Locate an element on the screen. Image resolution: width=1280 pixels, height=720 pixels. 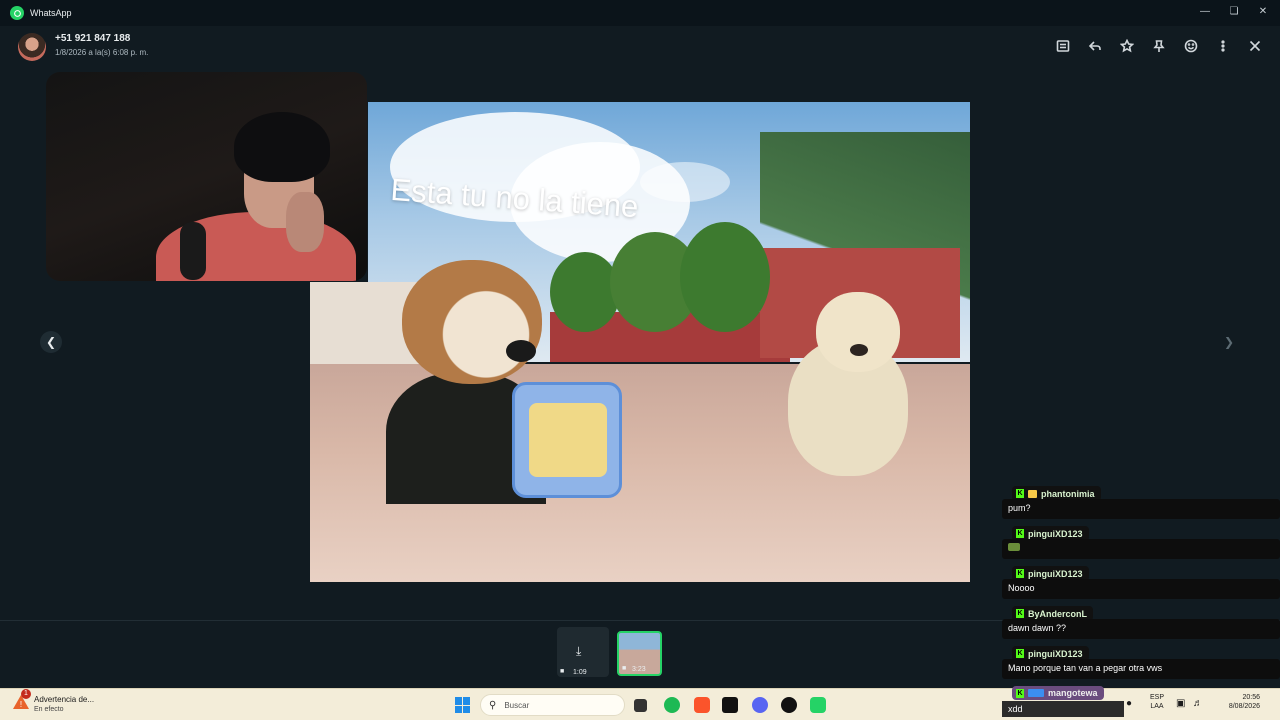
backpack-pocket is located at coordinates (568, 440).